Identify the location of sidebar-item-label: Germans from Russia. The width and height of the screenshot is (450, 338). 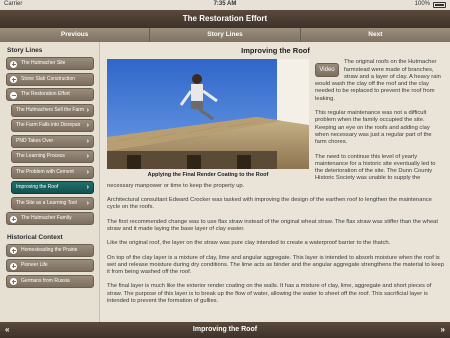
(45, 280).